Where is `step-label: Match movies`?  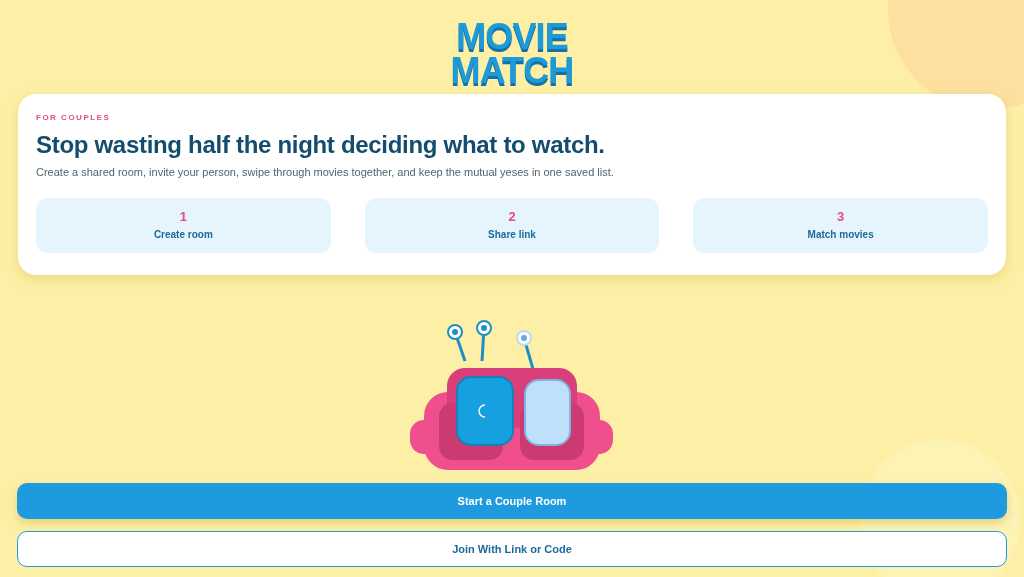
step-label: Match movies is located at coordinates (840, 234).